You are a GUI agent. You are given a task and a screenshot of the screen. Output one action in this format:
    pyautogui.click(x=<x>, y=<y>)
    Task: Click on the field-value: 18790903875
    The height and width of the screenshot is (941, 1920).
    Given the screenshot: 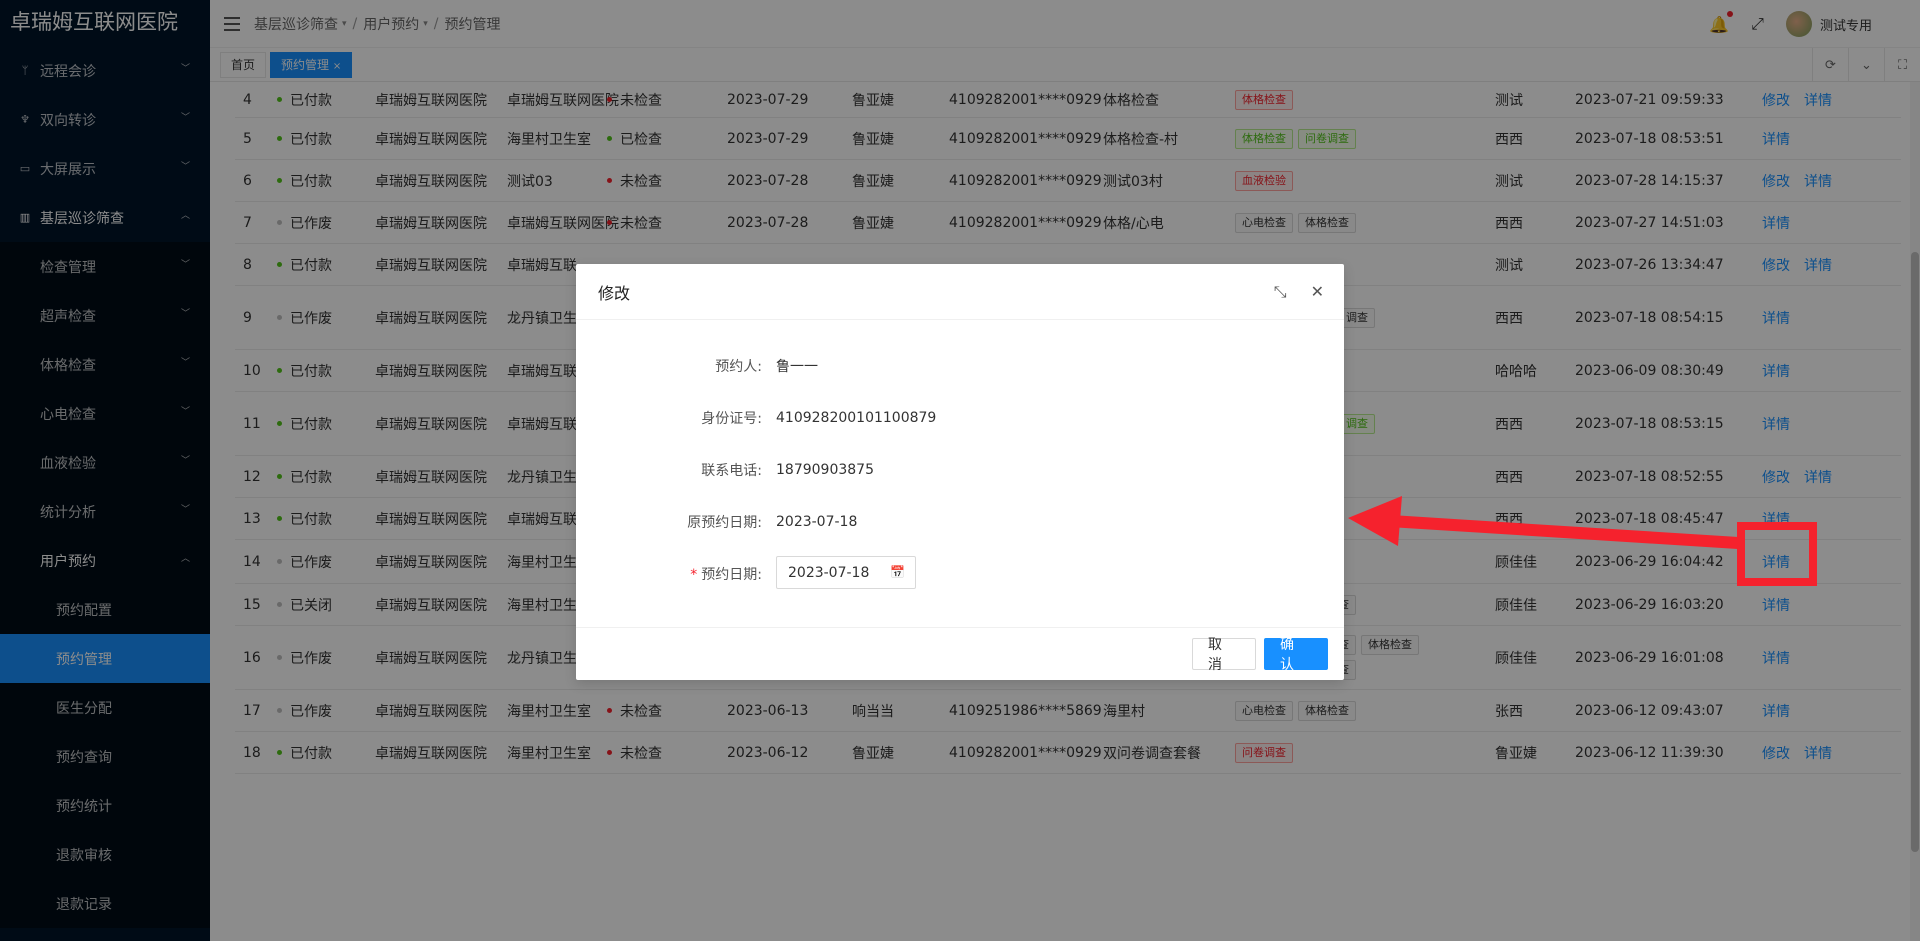 What is the action you would take?
    pyautogui.click(x=825, y=470)
    